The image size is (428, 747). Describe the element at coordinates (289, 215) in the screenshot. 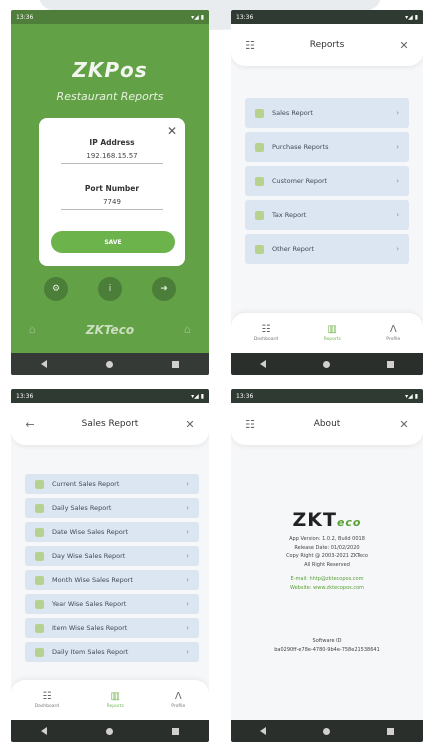

I see `menu-item-label: Tax Report` at that location.